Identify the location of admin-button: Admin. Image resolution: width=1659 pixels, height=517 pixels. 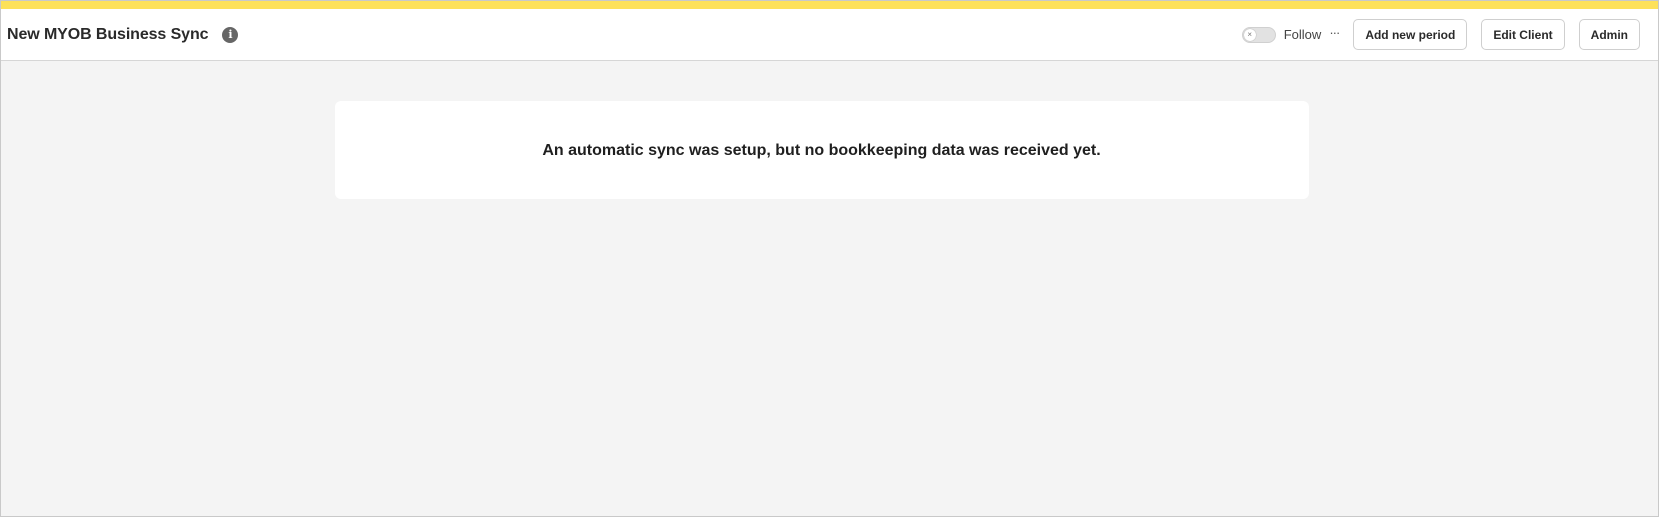
(1609, 34).